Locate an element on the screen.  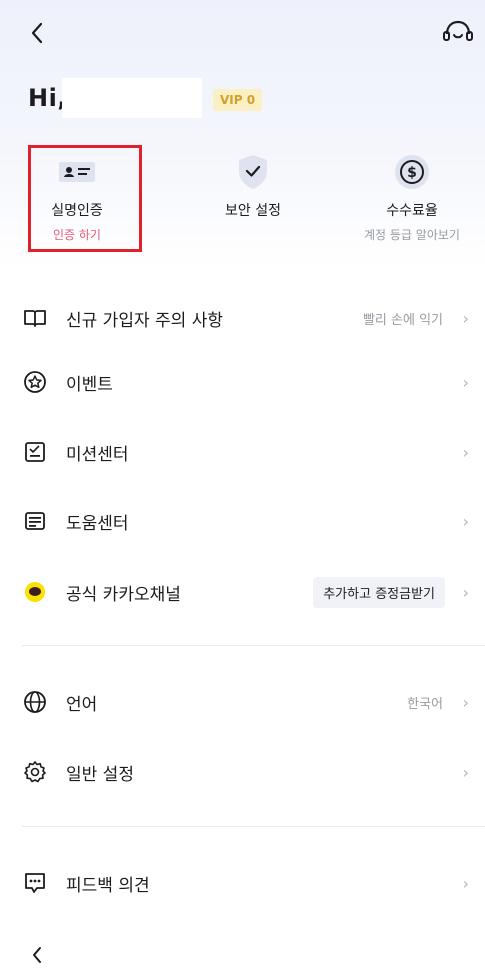
menu-label: 언어 is located at coordinates (82, 704).